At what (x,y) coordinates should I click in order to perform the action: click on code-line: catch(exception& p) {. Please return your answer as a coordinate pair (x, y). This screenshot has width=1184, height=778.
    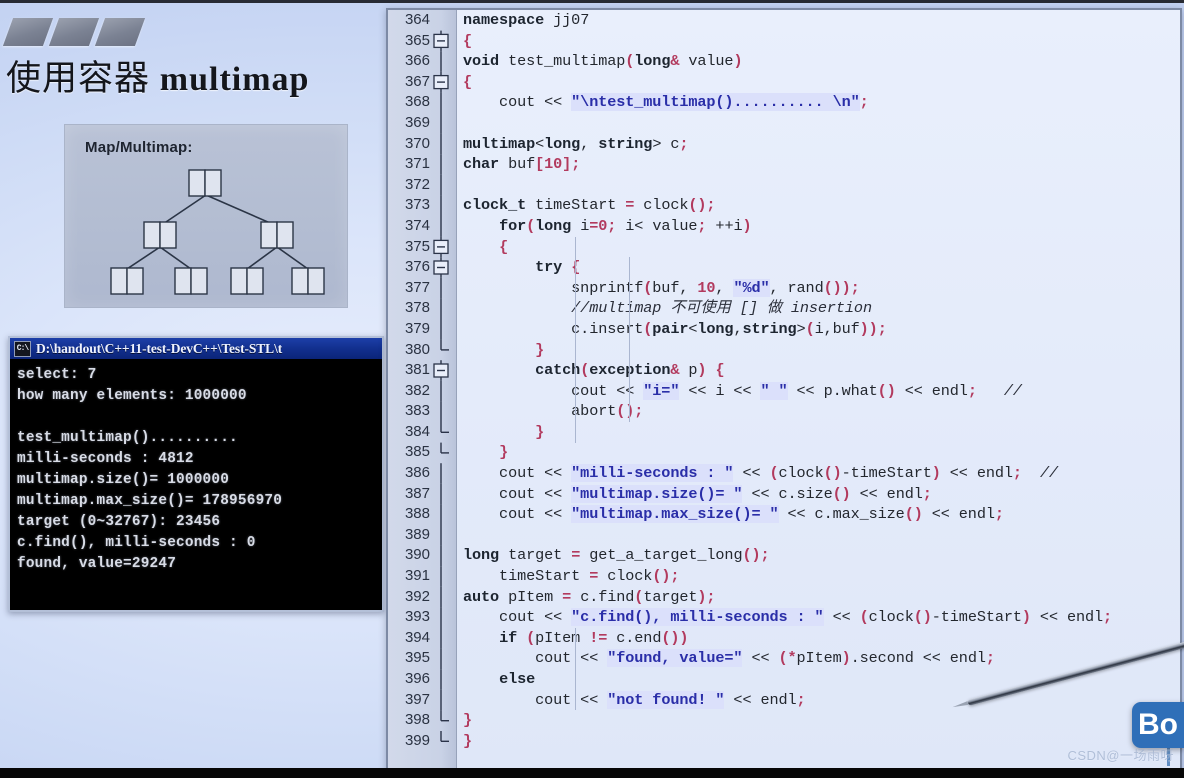
    Looking at the image, I should click on (818, 370).